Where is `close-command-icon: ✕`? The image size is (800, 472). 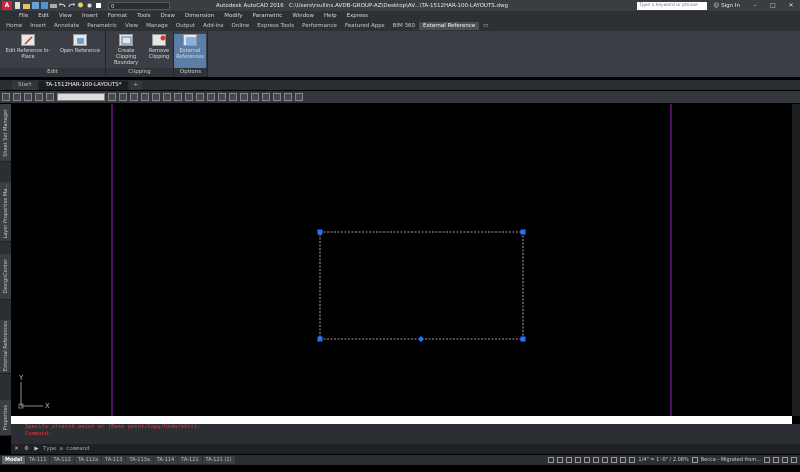 close-command-icon: ✕ is located at coordinates (16, 449).